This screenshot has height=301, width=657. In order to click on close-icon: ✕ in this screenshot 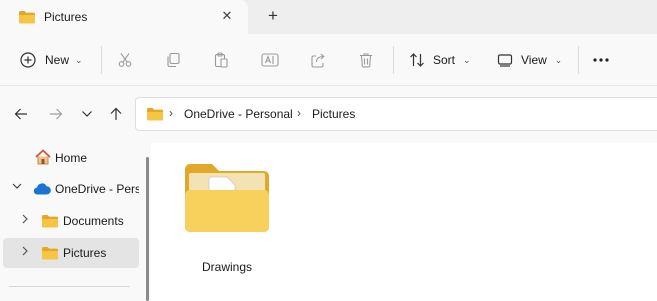, I will do `click(227, 16)`.